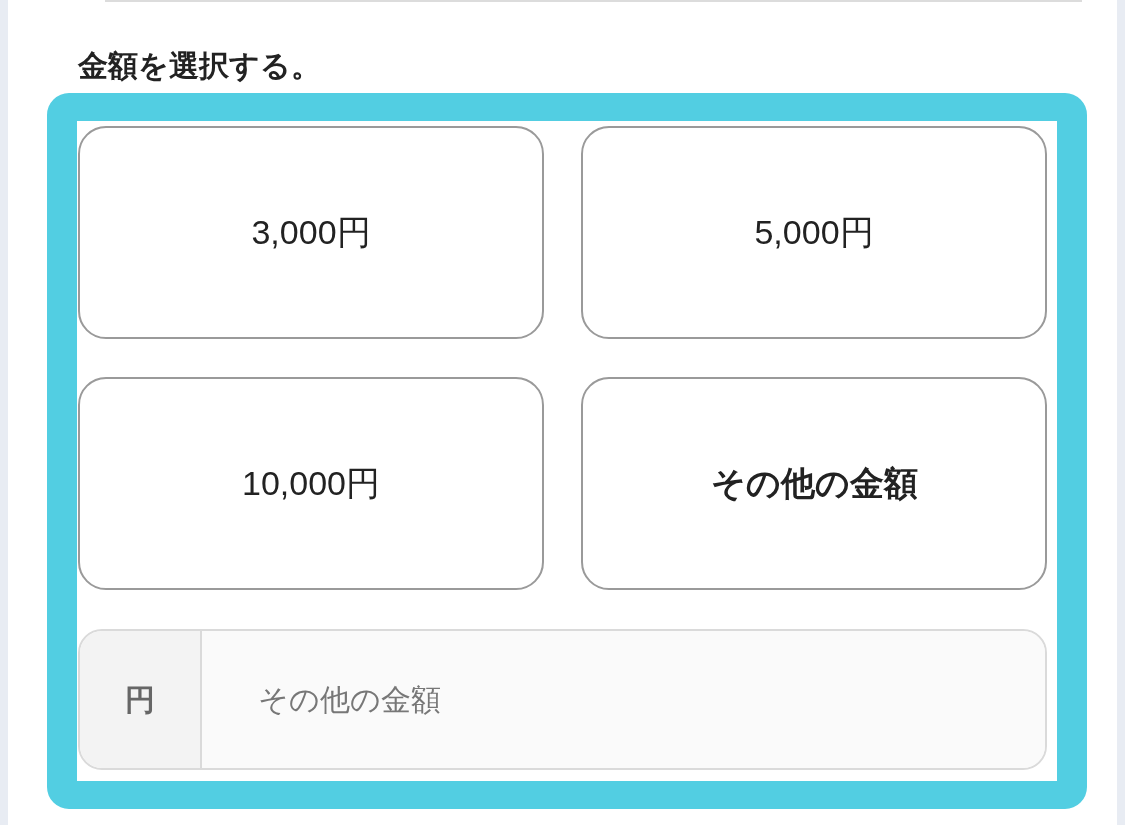  What do you see at coordinates (814, 232) in the screenshot?
I see `amount-option-button: 5,000円` at bounding box center [814, 232].